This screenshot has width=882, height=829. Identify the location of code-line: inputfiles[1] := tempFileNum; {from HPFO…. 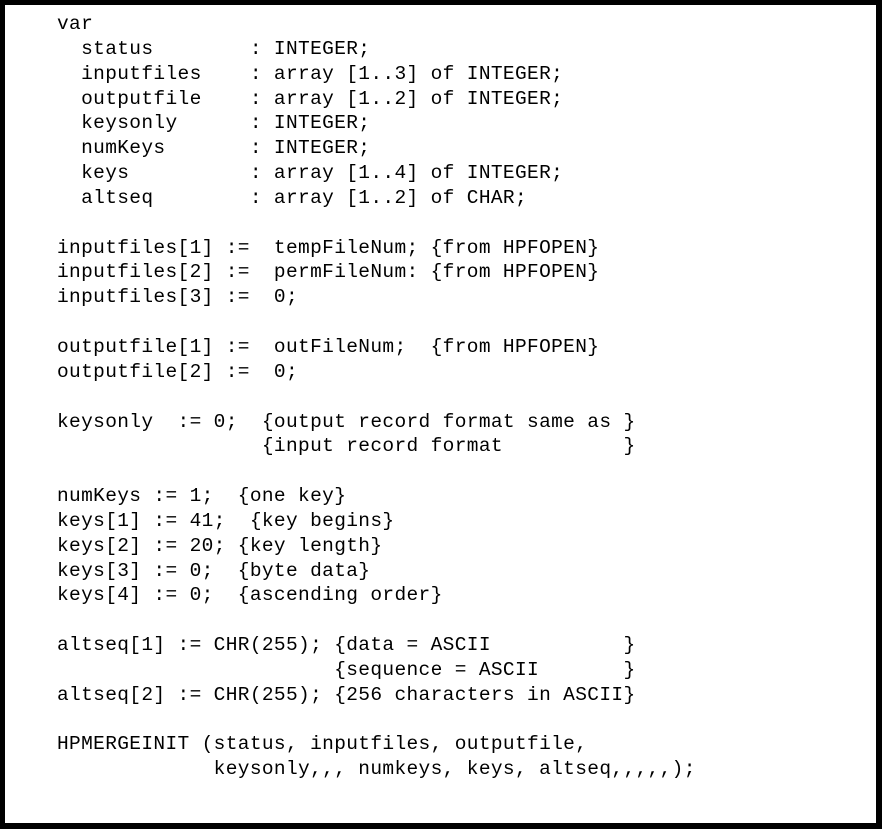
(328, 247).